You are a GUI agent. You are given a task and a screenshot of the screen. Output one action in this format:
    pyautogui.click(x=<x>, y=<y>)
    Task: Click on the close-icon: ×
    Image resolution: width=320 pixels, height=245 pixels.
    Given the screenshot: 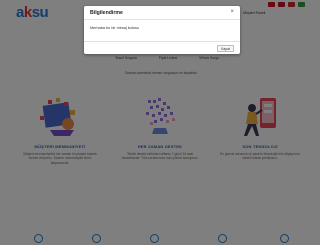 What is the action you would take?
    pyautogui.click(x=232, y=12)
    